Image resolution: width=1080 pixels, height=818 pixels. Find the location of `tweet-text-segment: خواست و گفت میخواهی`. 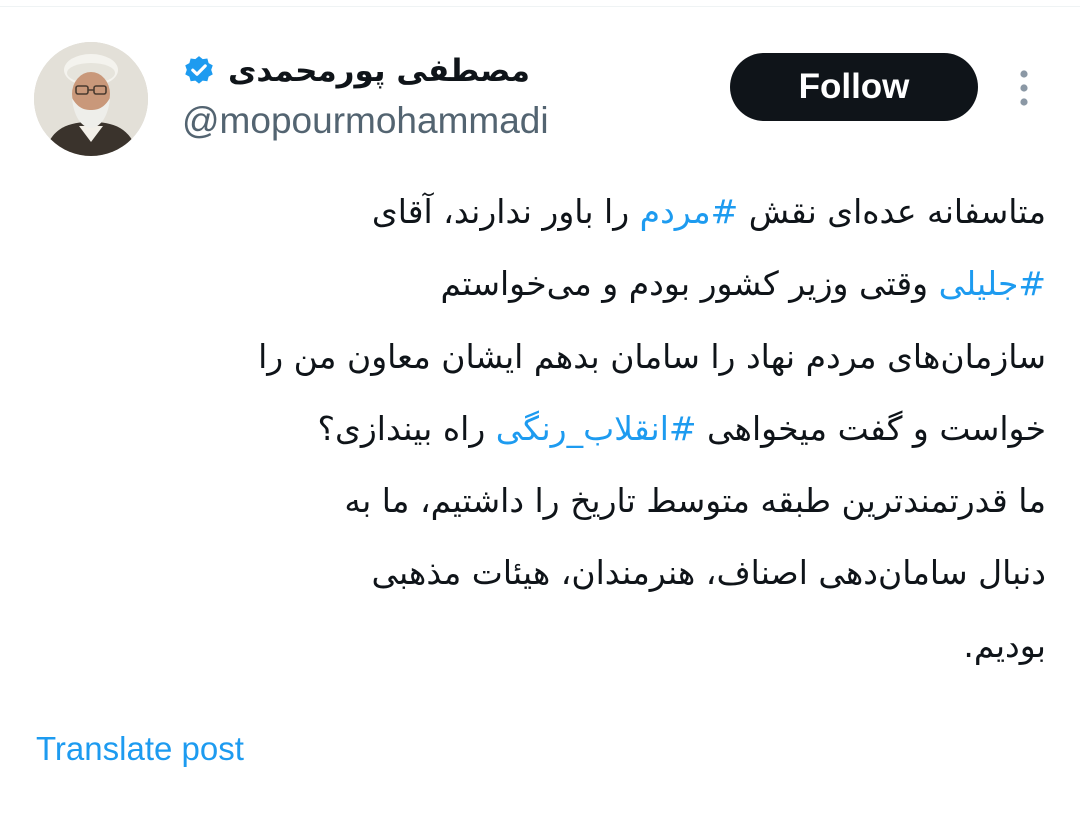

tweet-text-segment: خواست و گفت میخواهی is located at coordinates (871, 428).